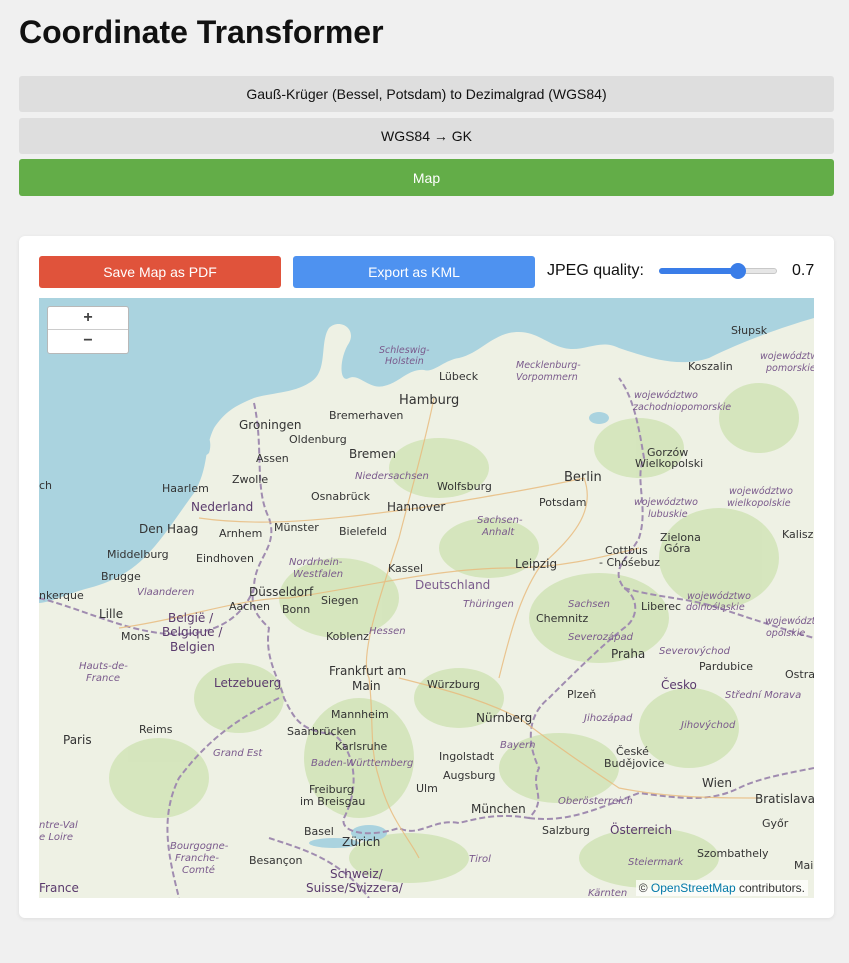 The image size is (849, 963). I want to click on svg-text: Severovýchod, so click(695, 651).